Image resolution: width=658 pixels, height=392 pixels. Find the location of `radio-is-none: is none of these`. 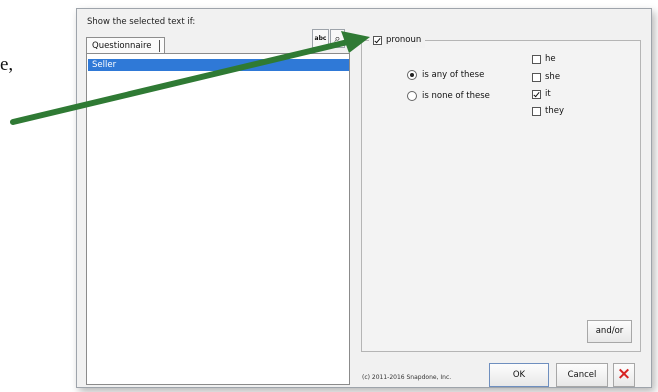

radio-is-none: is none of these is located at coordinates (448, 96).